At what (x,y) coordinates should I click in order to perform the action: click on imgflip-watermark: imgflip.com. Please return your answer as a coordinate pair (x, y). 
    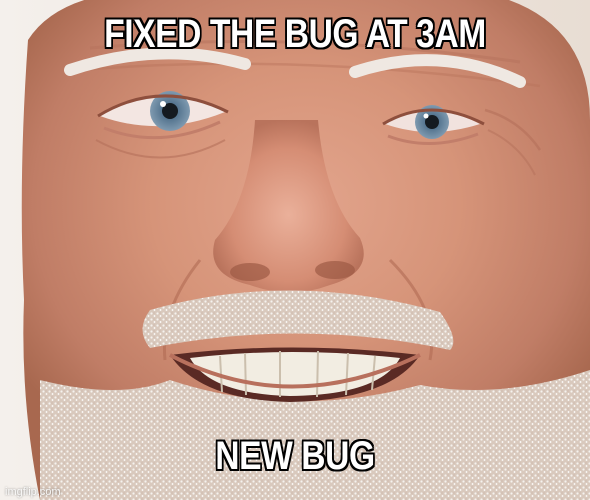
    Looking at the image, I should click on (33, 492).